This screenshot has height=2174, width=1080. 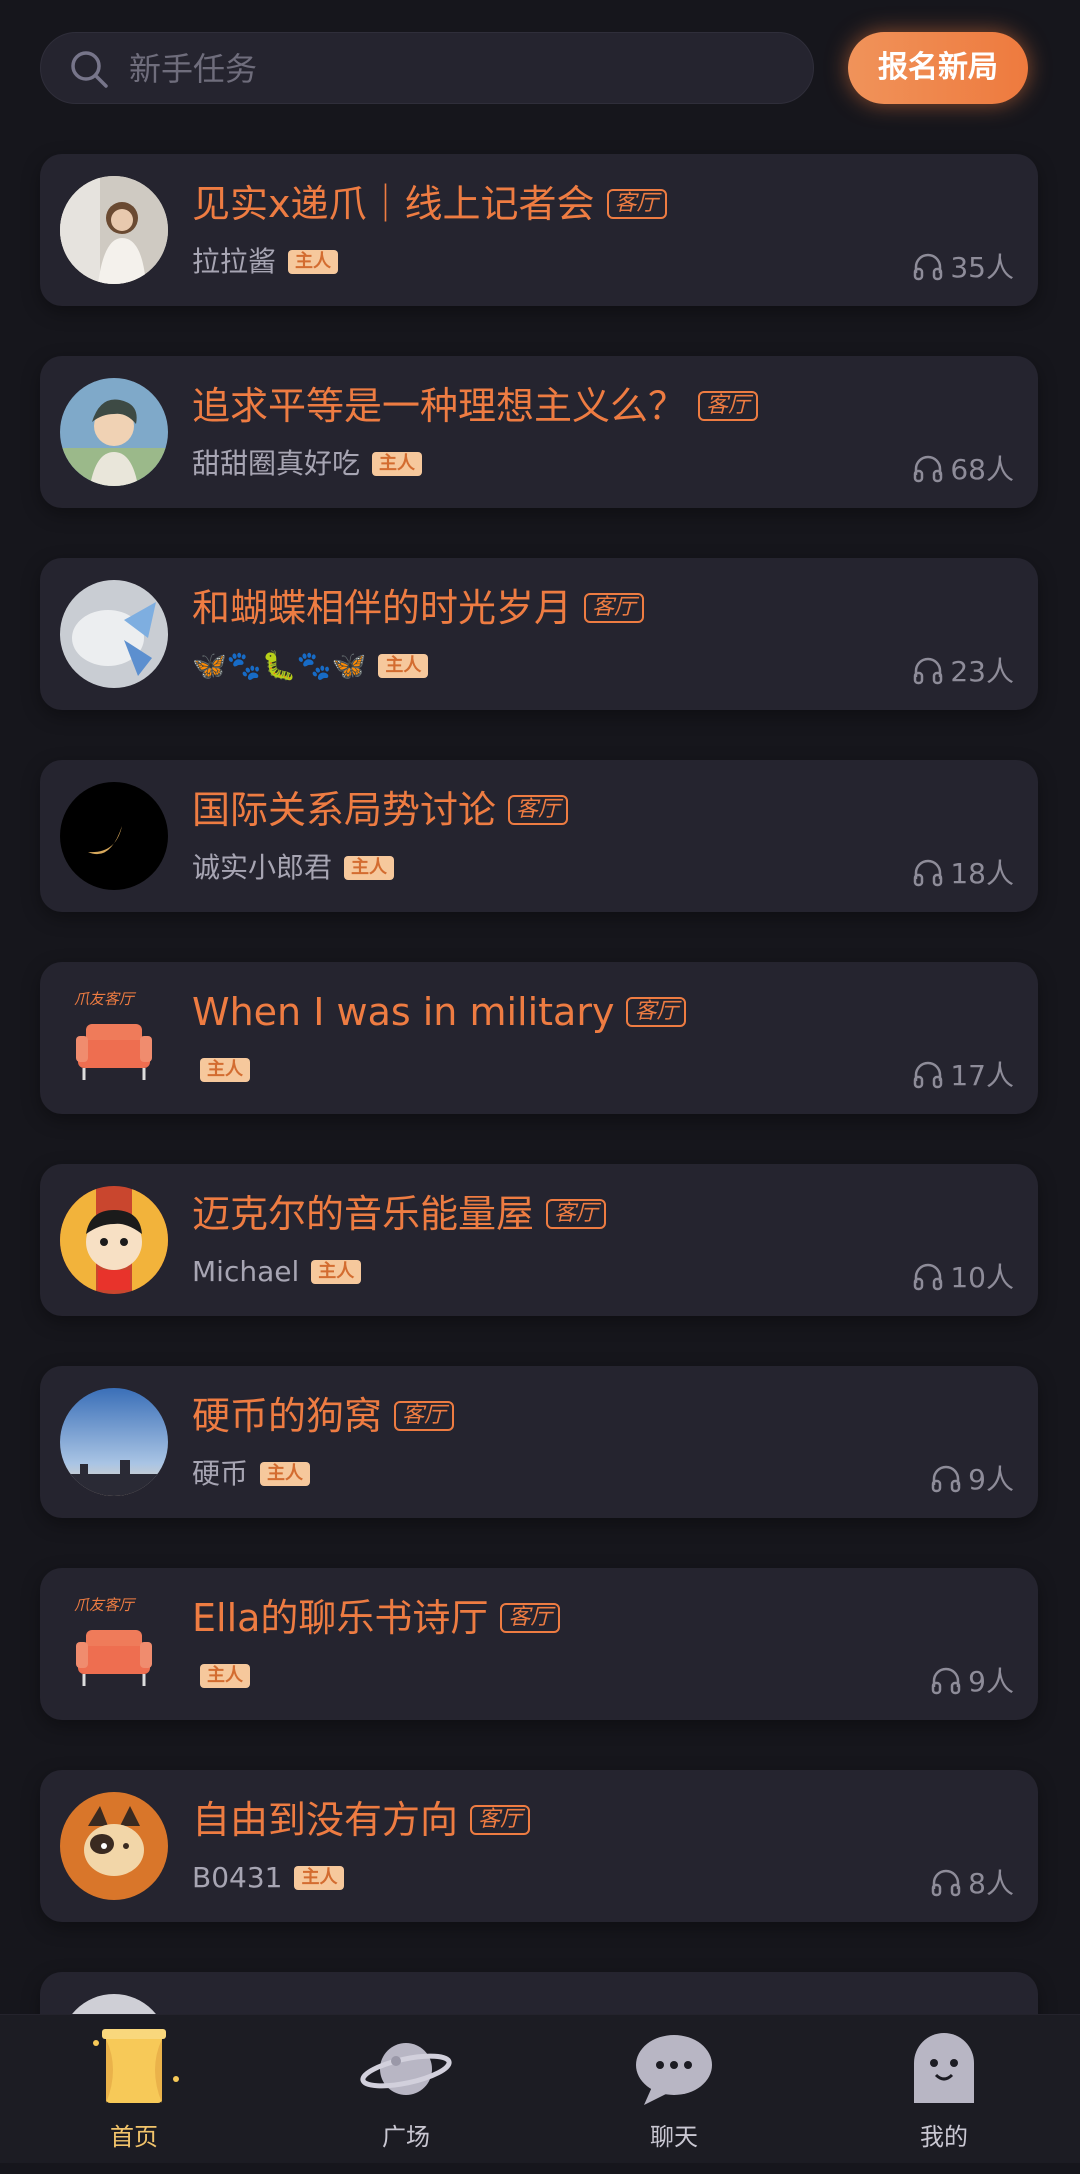 I want to click on search-input: 新手任务, so click(x=427, y=68).